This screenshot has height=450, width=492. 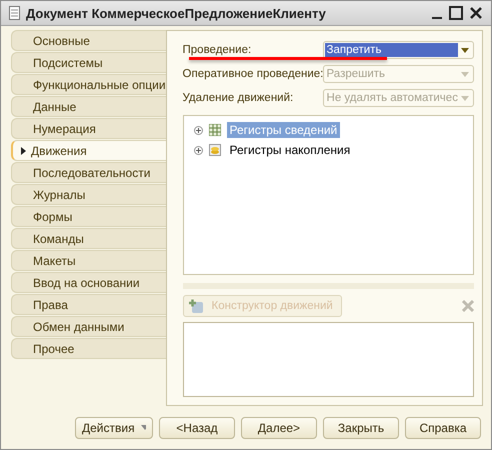 What do you see at coordinates (88, 85) in the screenshot?
I see `sidebar-tab: Функциональные опции` at bounding box center [88, 85].